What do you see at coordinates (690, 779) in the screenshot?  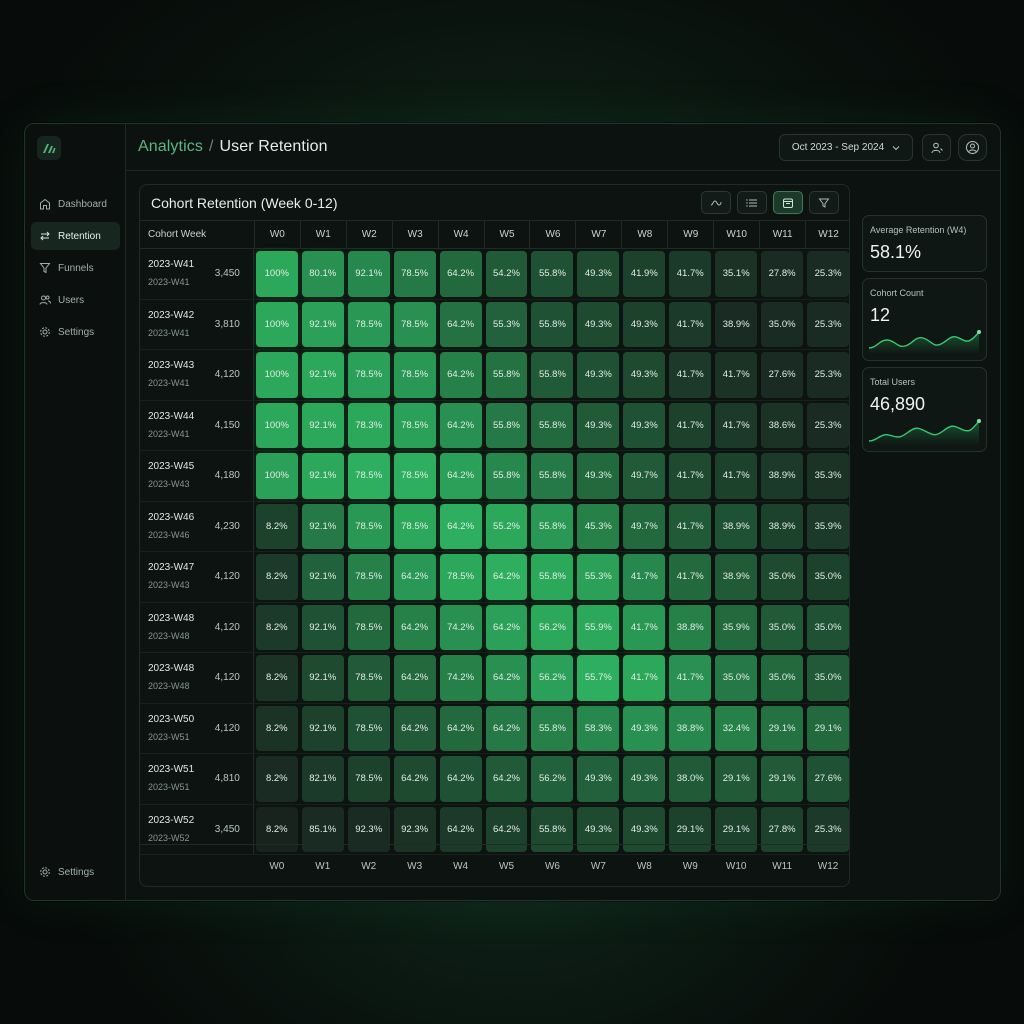 I see `retention-cell: 38.0%` at bounding box center [690, 779].